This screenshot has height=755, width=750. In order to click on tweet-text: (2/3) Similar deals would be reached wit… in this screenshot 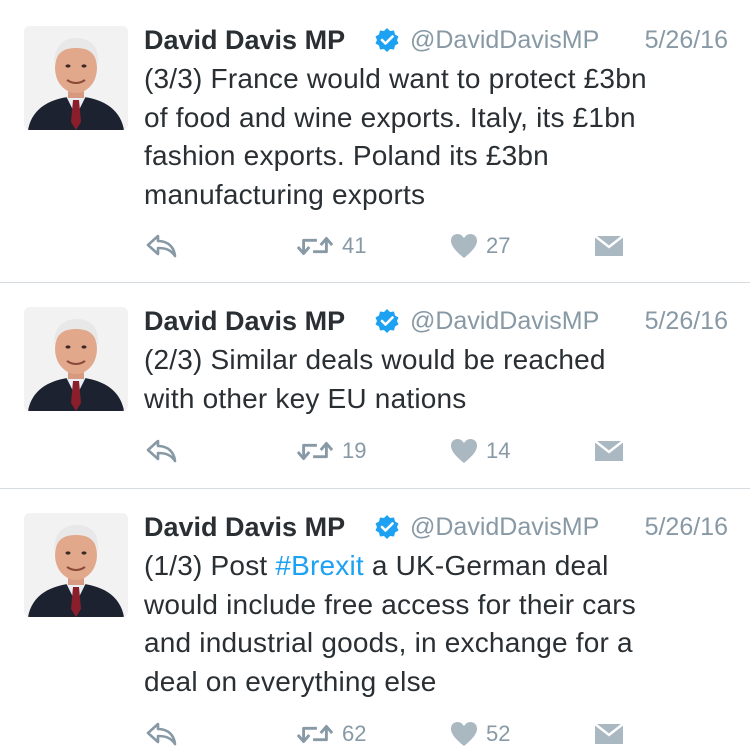, I will do `click(439, 379)`.